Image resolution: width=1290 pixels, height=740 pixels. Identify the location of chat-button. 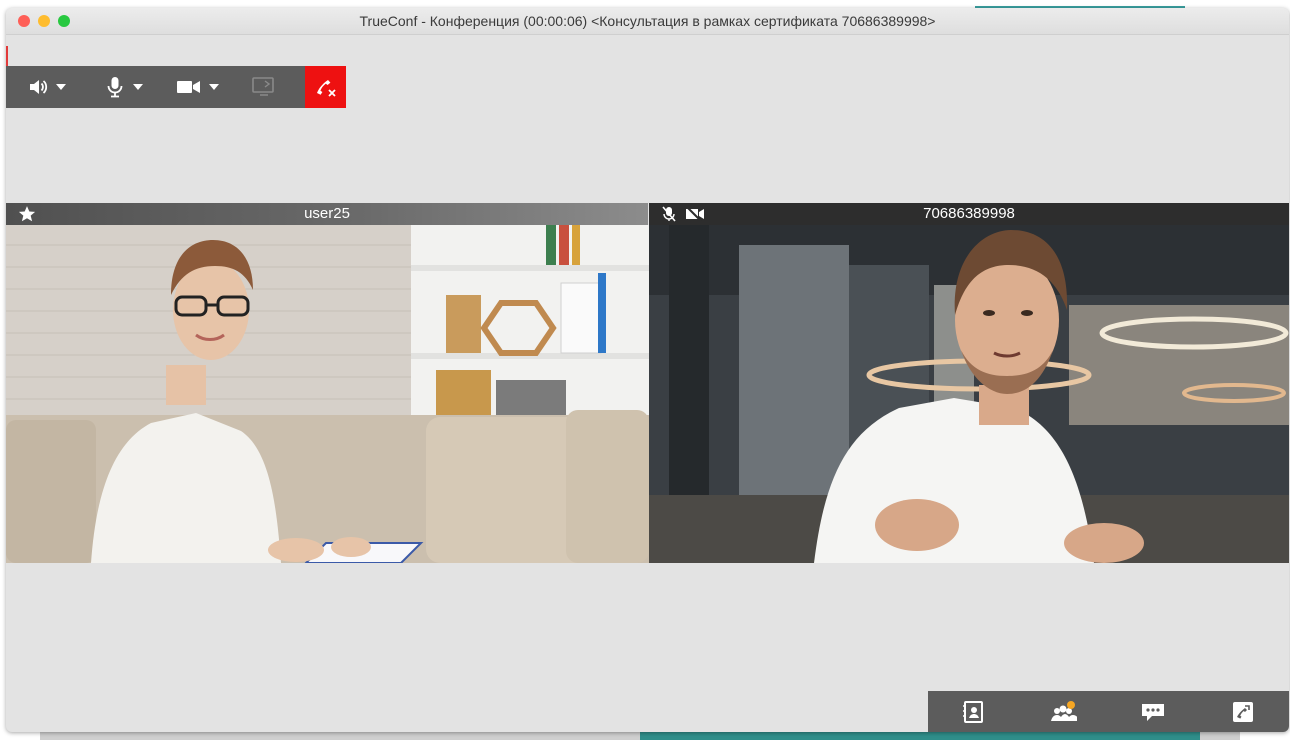
(1153, 711).